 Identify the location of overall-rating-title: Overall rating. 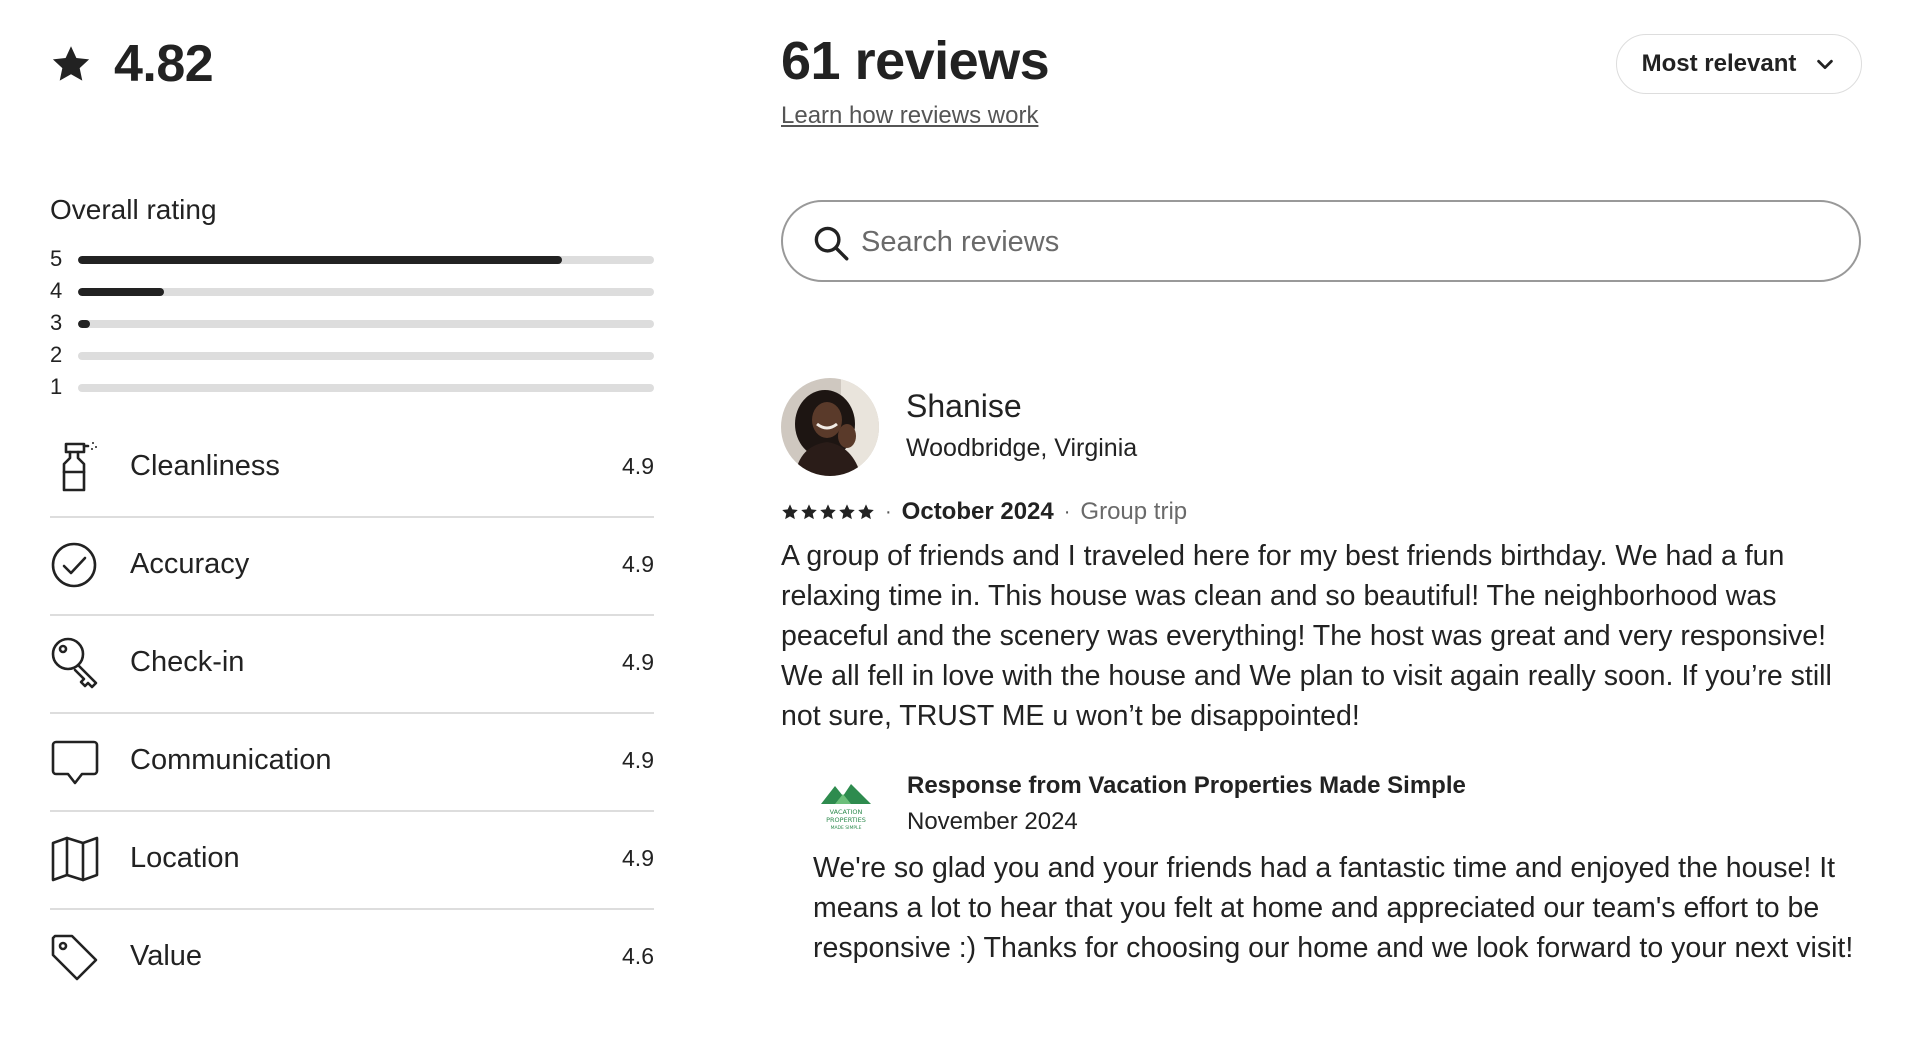
(133, 209).